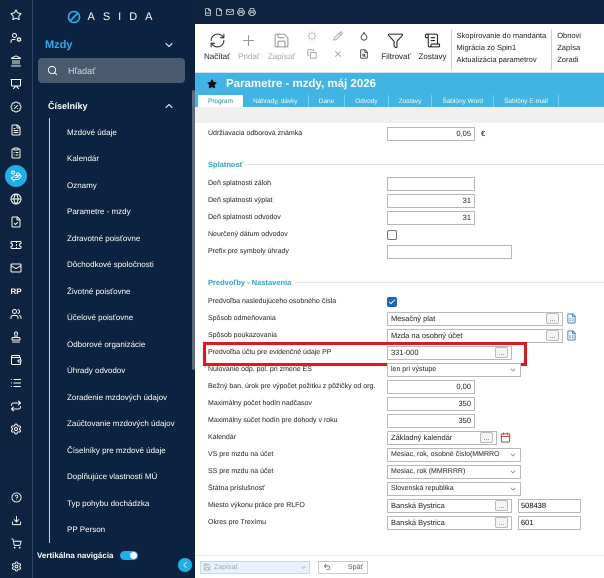 Image resolution: width=604 pixels, height=578 pixels. I want to click on group-title: Číselníky, so click(68, 106).